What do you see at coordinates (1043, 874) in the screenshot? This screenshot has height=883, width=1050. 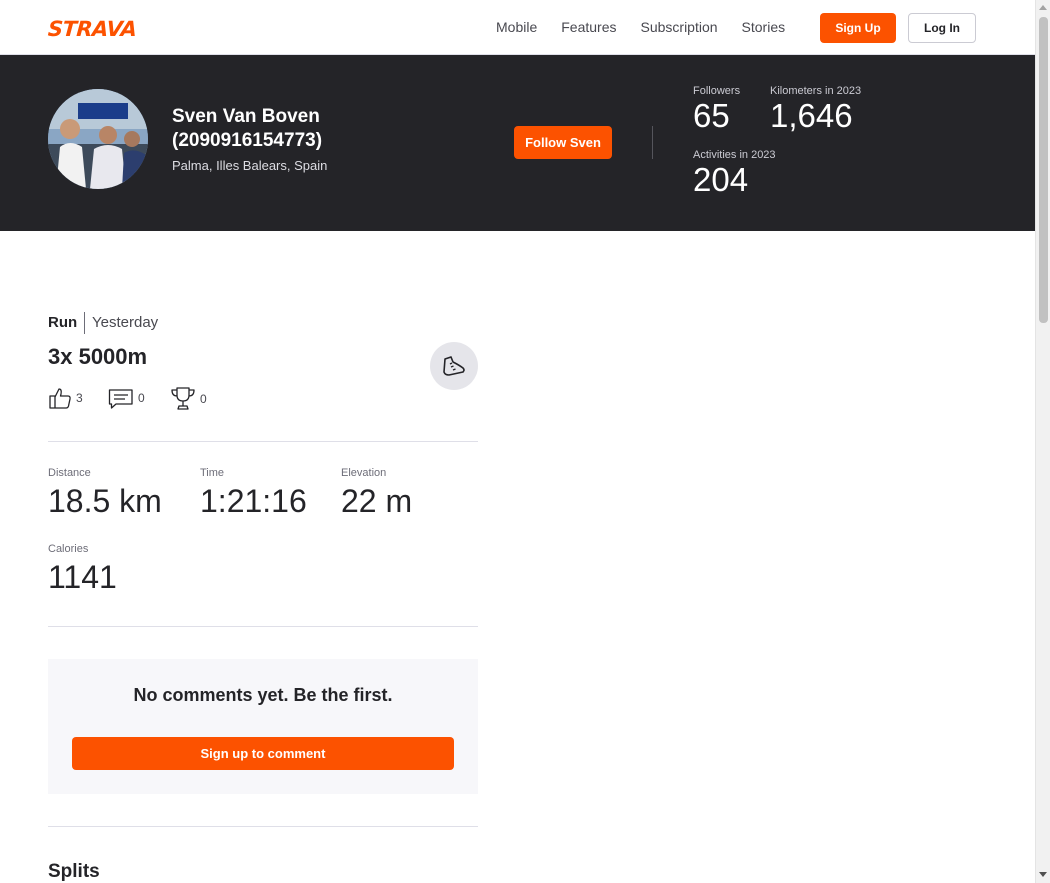 I see `scroll-down-arrow` at bounding box center [1043, 874].